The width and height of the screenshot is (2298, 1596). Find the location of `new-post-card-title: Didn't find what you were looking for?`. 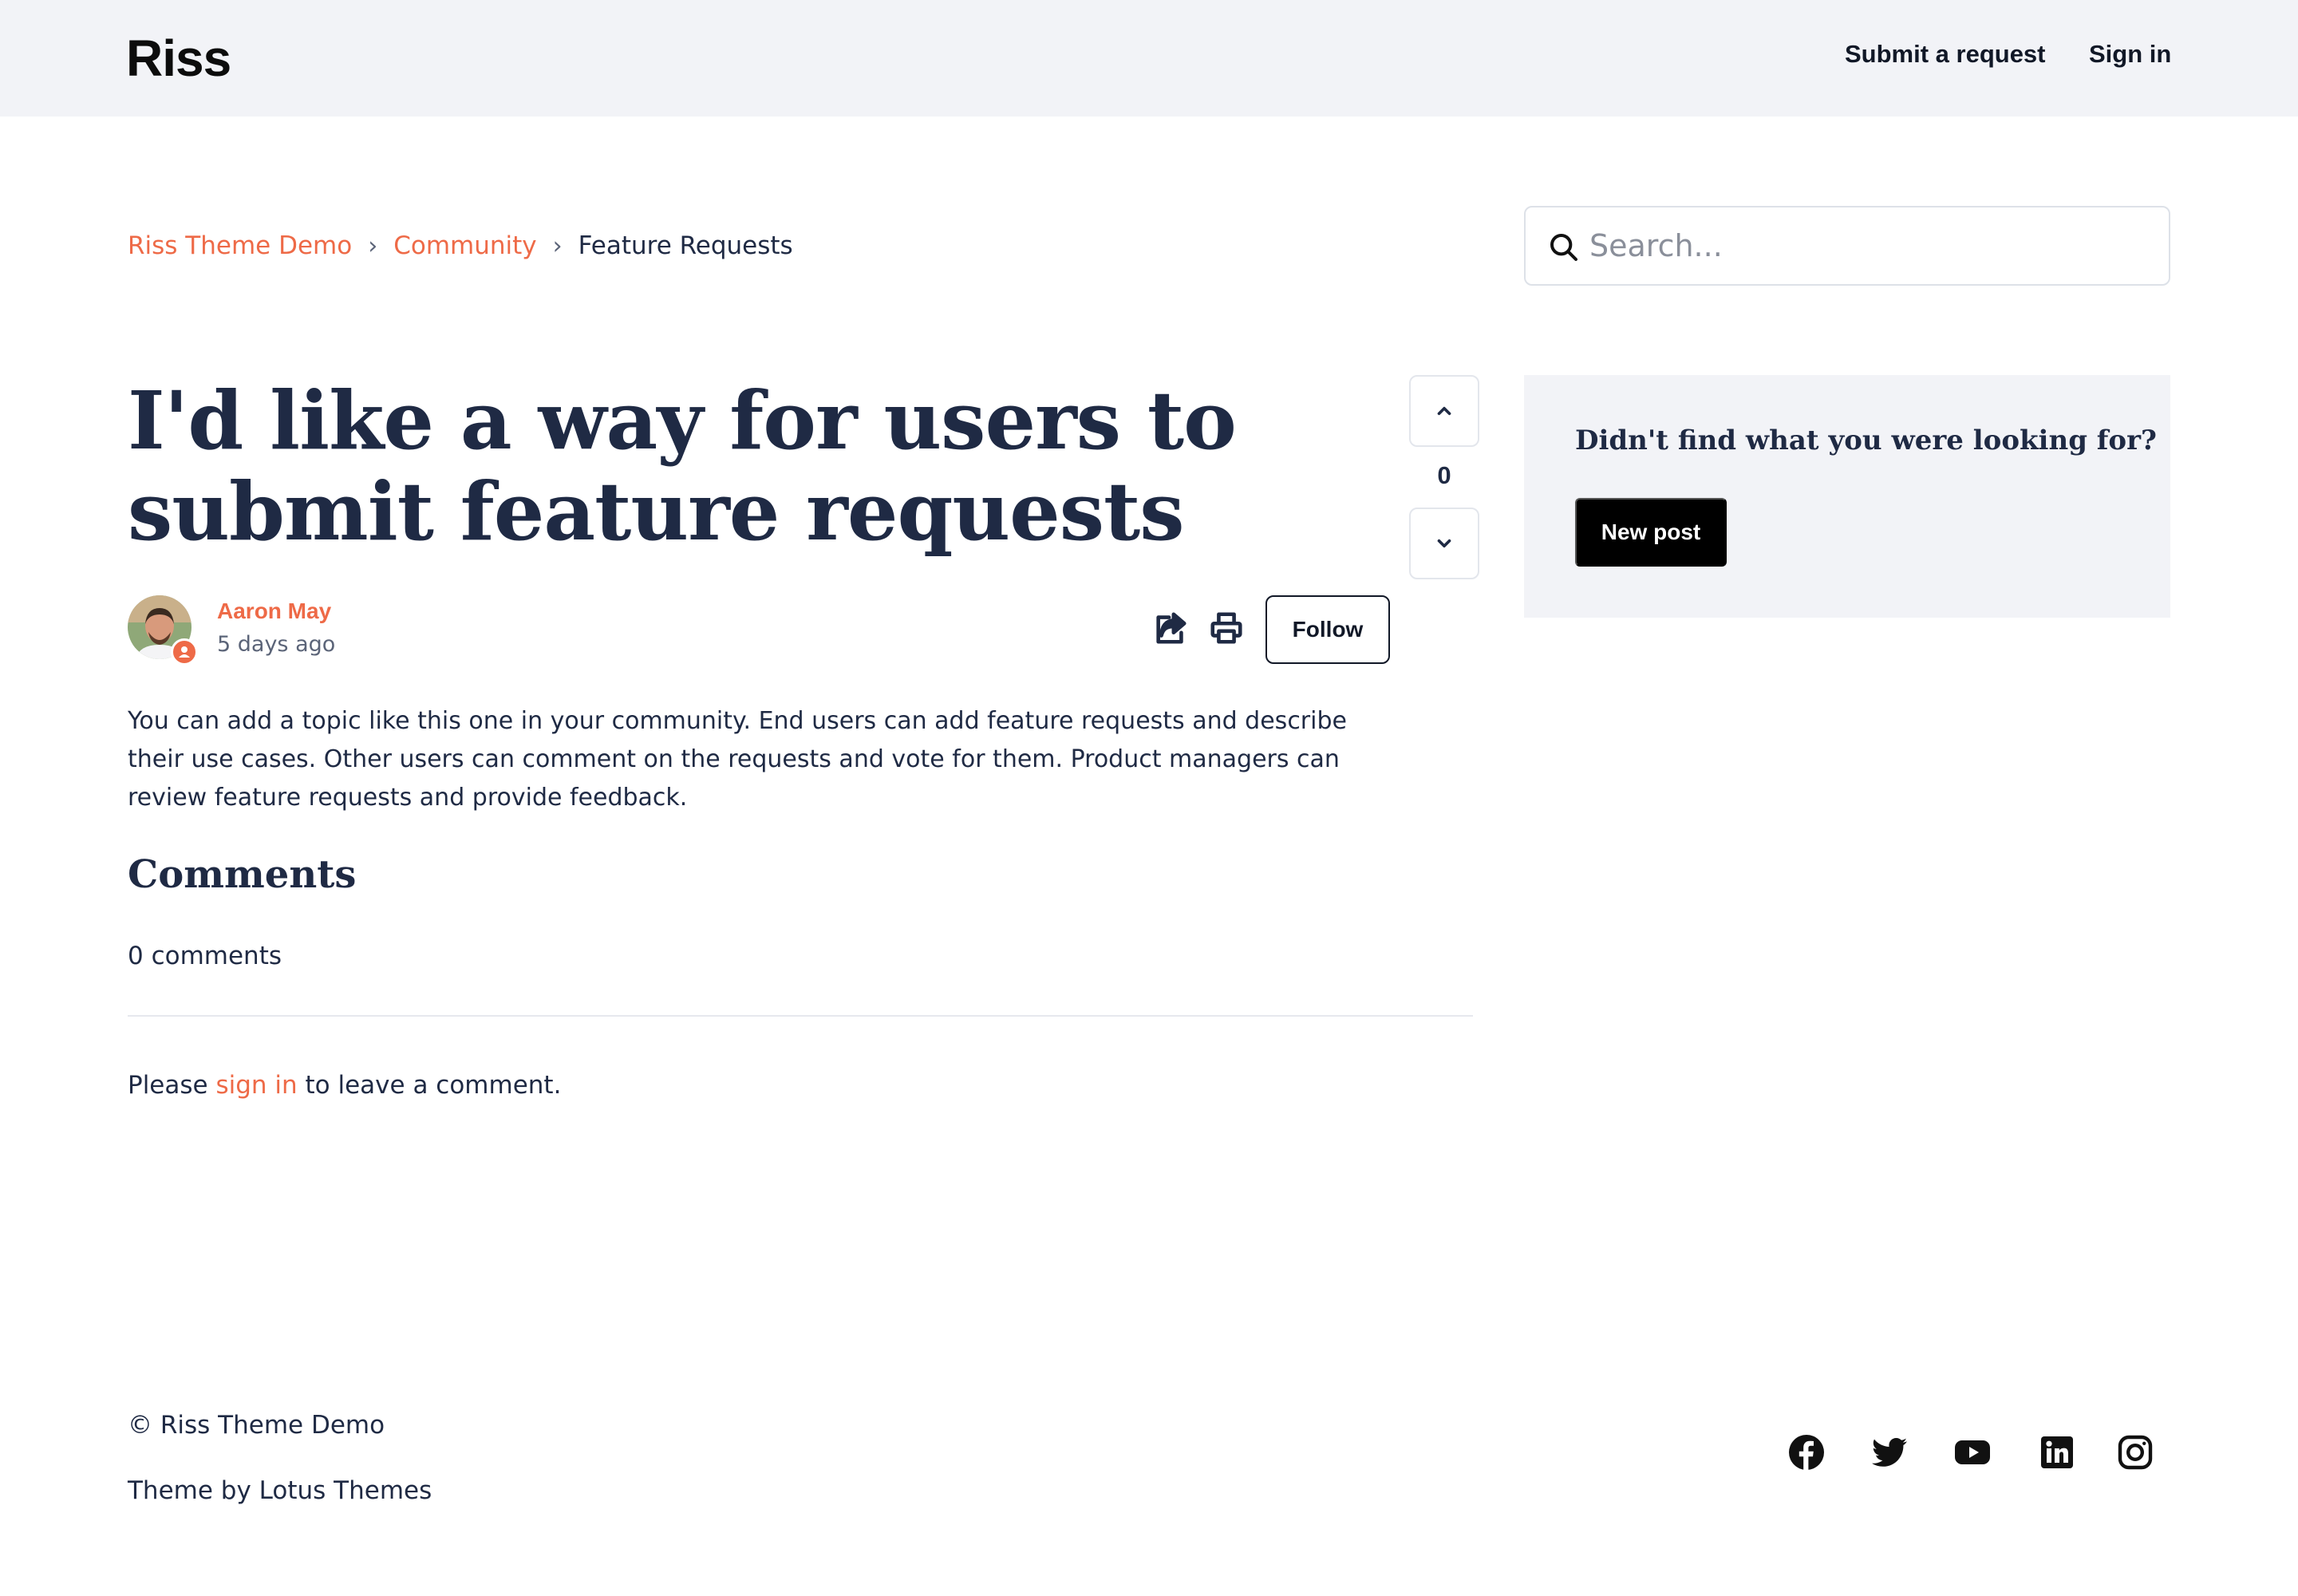

new-post-card-title: Didn't find what you were looking for? is located at coordinates (1866, 440).